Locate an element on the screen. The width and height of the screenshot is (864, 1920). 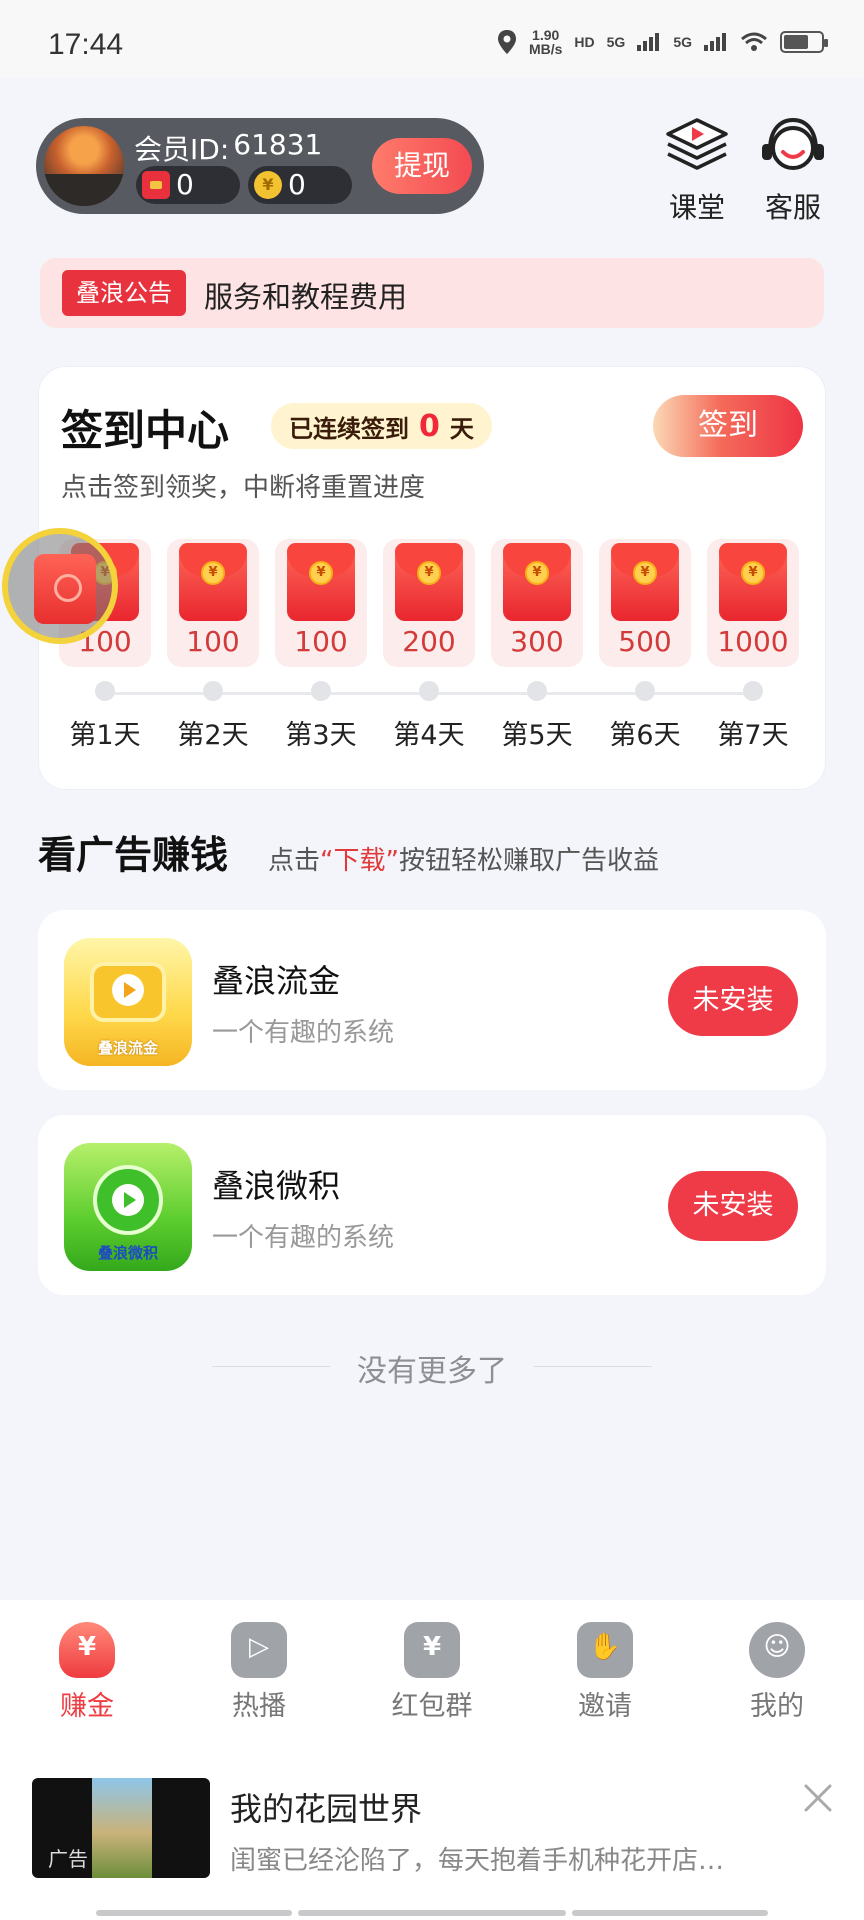
reward-card: ¥ 300 is located at coordinates (537, 603).